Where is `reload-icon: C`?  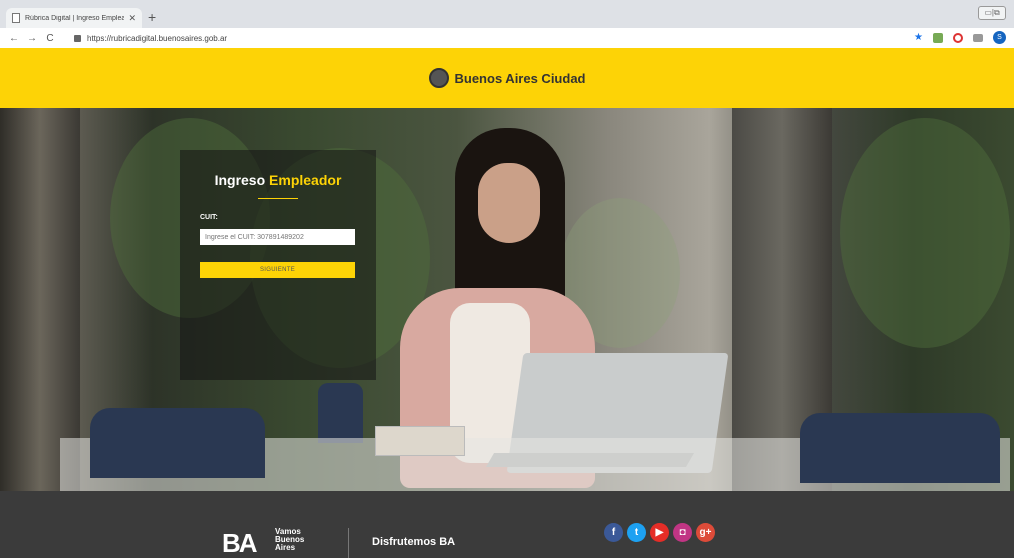 reload-icon: C is located at coordinates (50, 38).